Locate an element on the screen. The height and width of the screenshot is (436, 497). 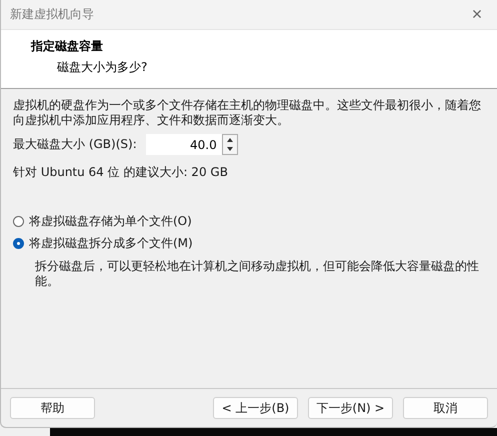
disk-size-field: 40.0 is located at coordinates (184, 144).